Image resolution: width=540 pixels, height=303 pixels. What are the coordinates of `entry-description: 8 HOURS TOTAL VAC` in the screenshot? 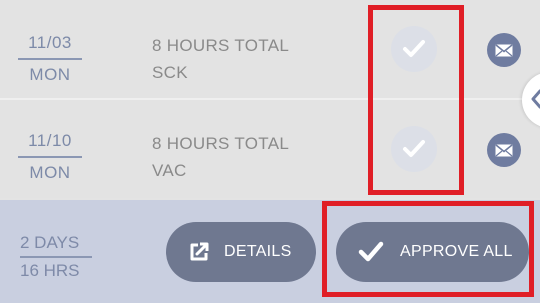 It's located at (220, 157).